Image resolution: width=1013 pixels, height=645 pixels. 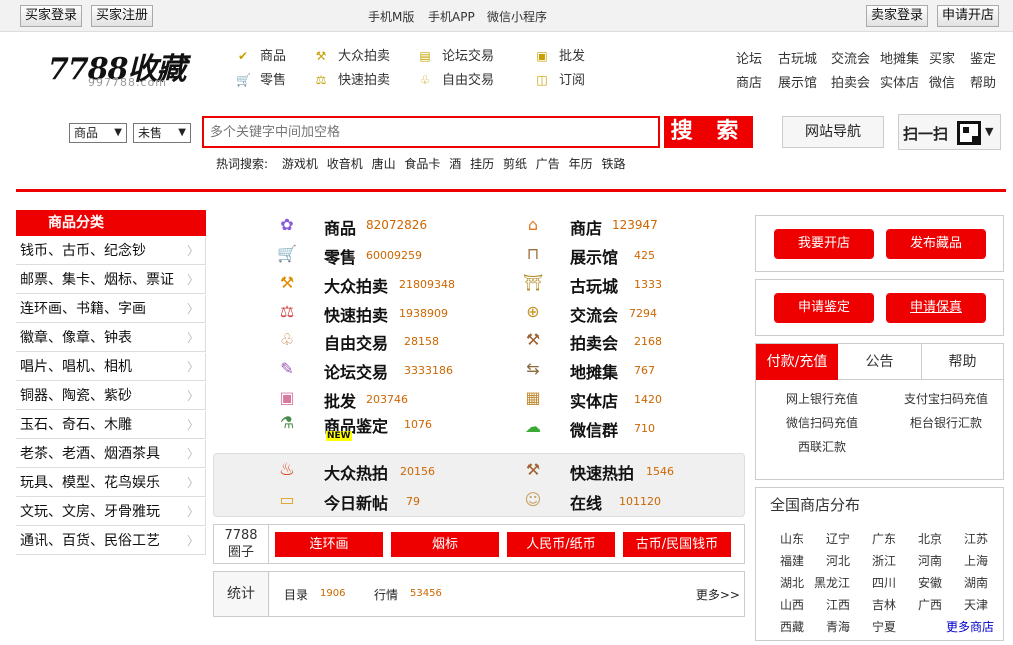 What do you see at coordinates (949, 132) in the screenshot?
I see `scan-qr-button: 扫一扫 ▼` at bounding box center [949, 132].